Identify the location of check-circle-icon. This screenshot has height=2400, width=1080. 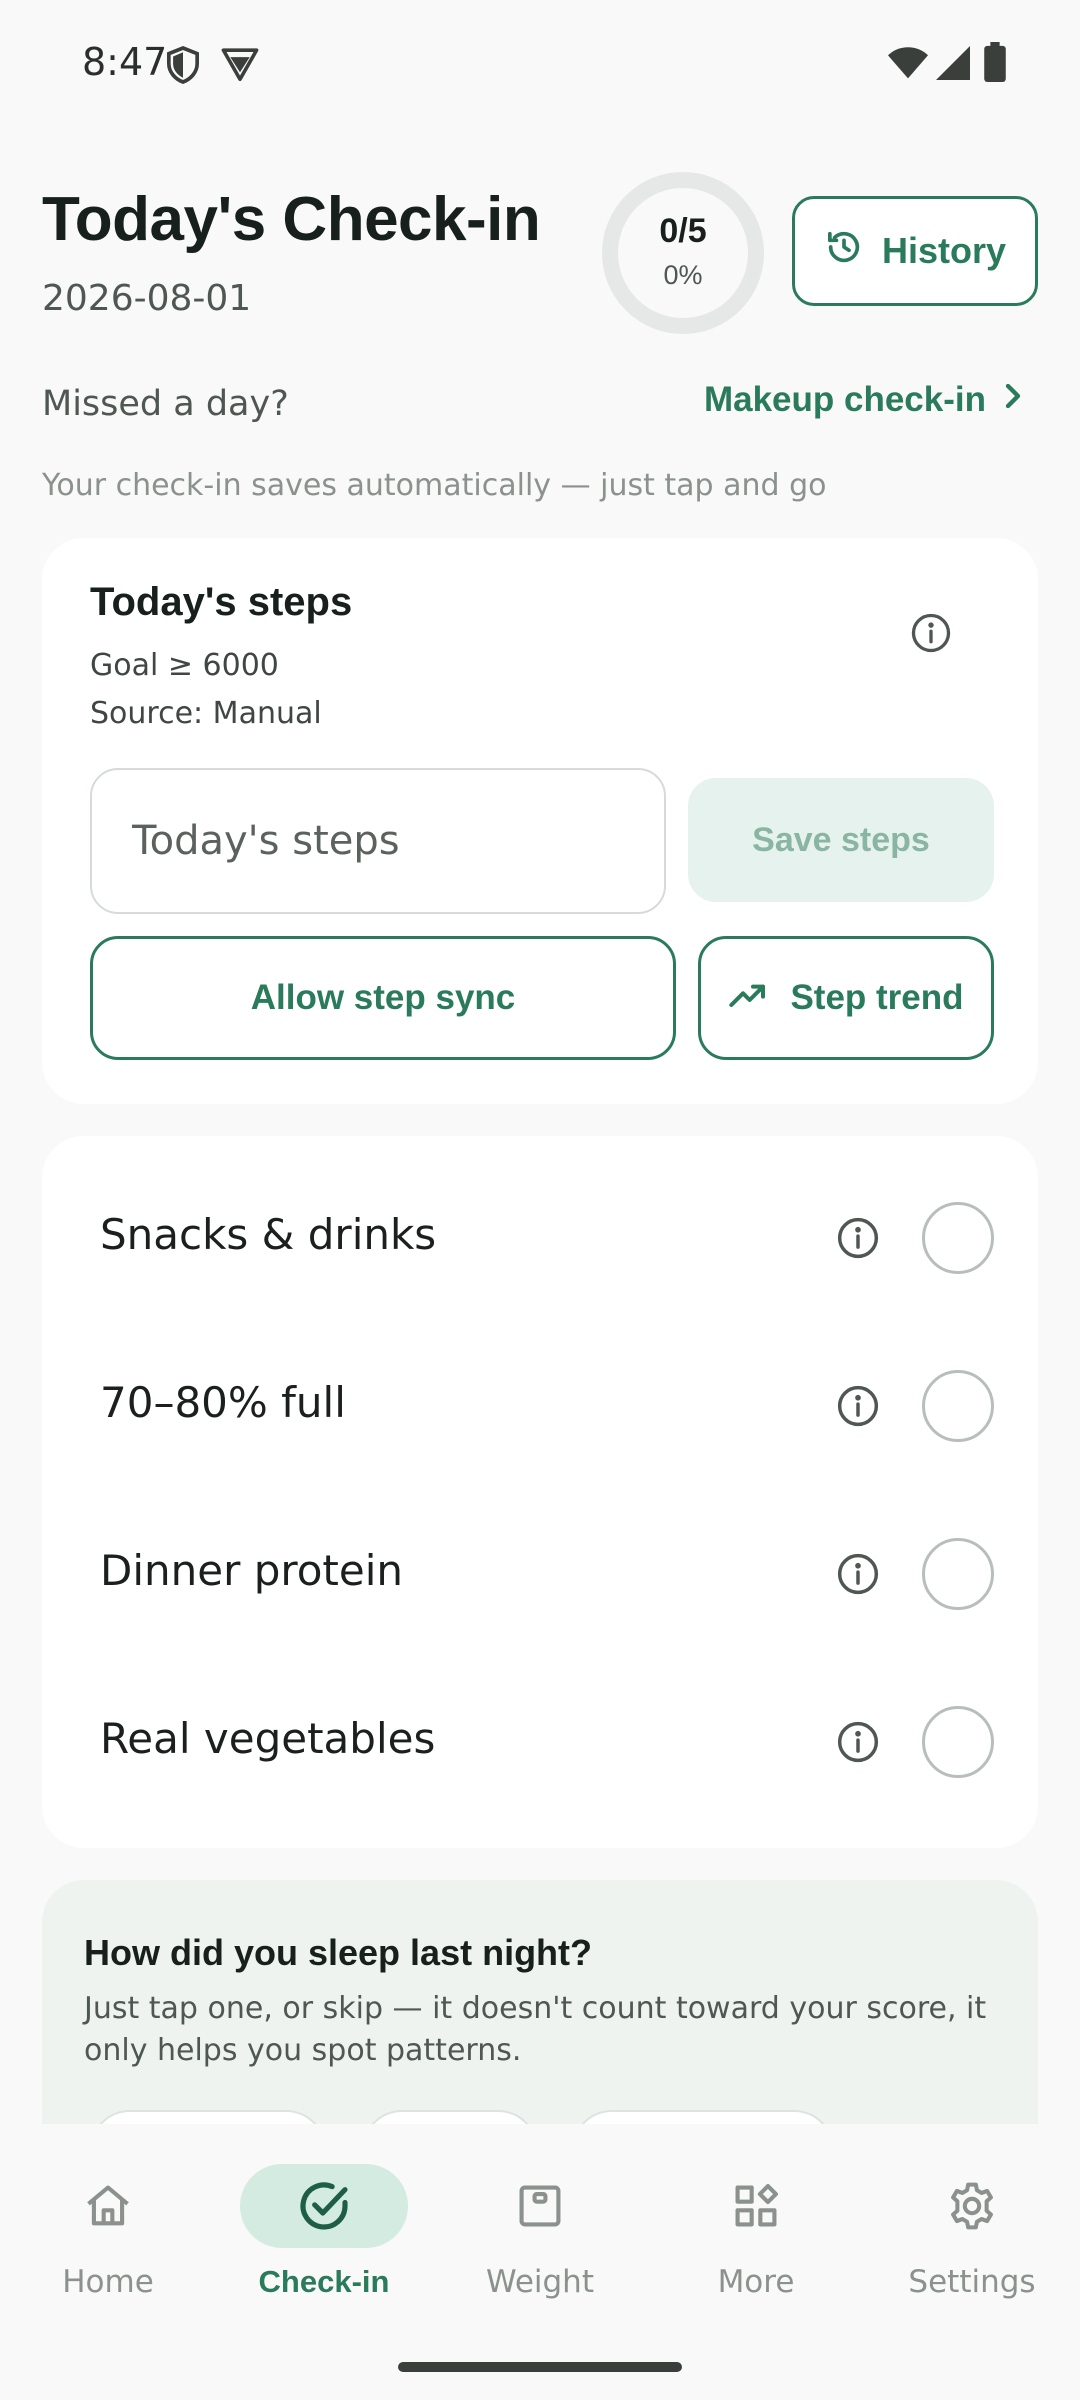
(324, 2206).